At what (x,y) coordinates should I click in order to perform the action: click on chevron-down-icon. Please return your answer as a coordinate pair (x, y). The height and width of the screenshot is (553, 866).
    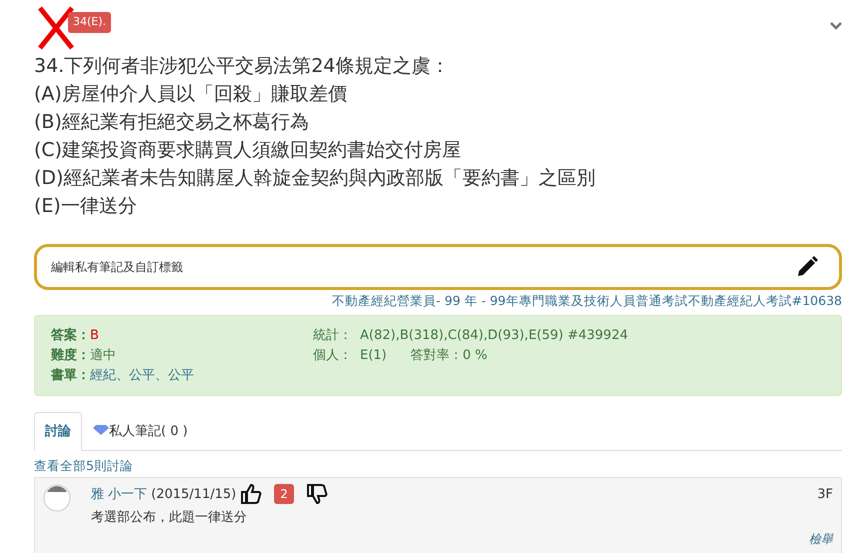
    Looking at the image, I should click on (836, 26).